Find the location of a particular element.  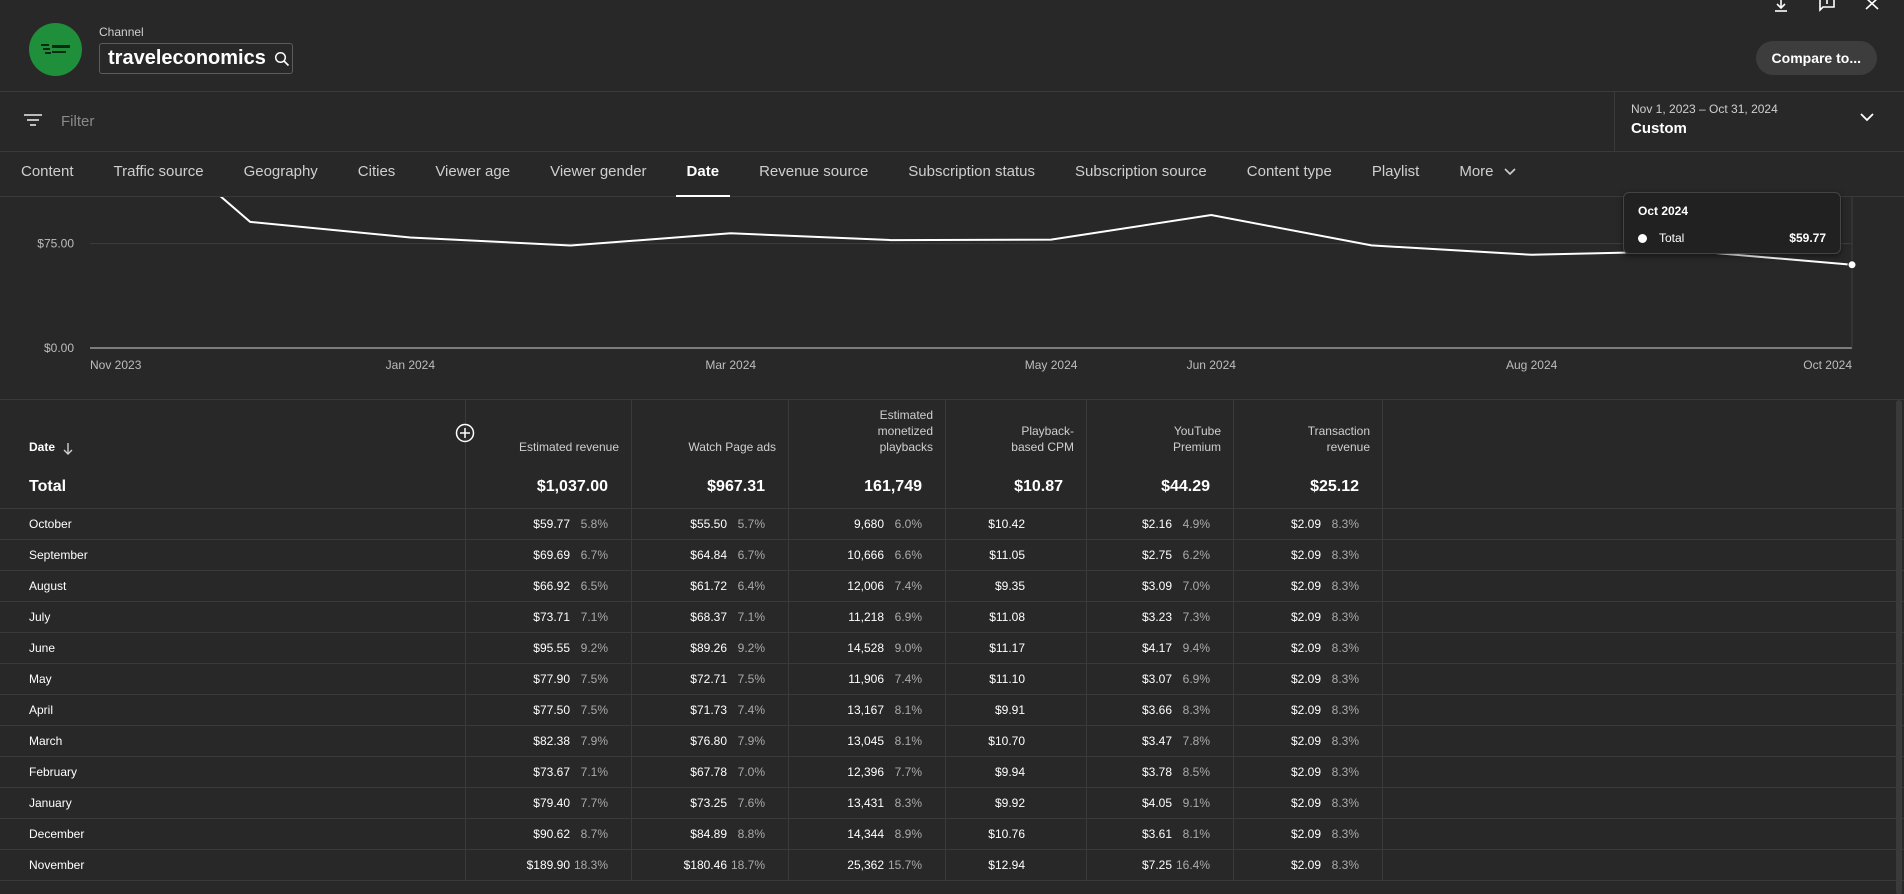

tab-viewer-age: Viewer age is located at coordinates (472, 174).